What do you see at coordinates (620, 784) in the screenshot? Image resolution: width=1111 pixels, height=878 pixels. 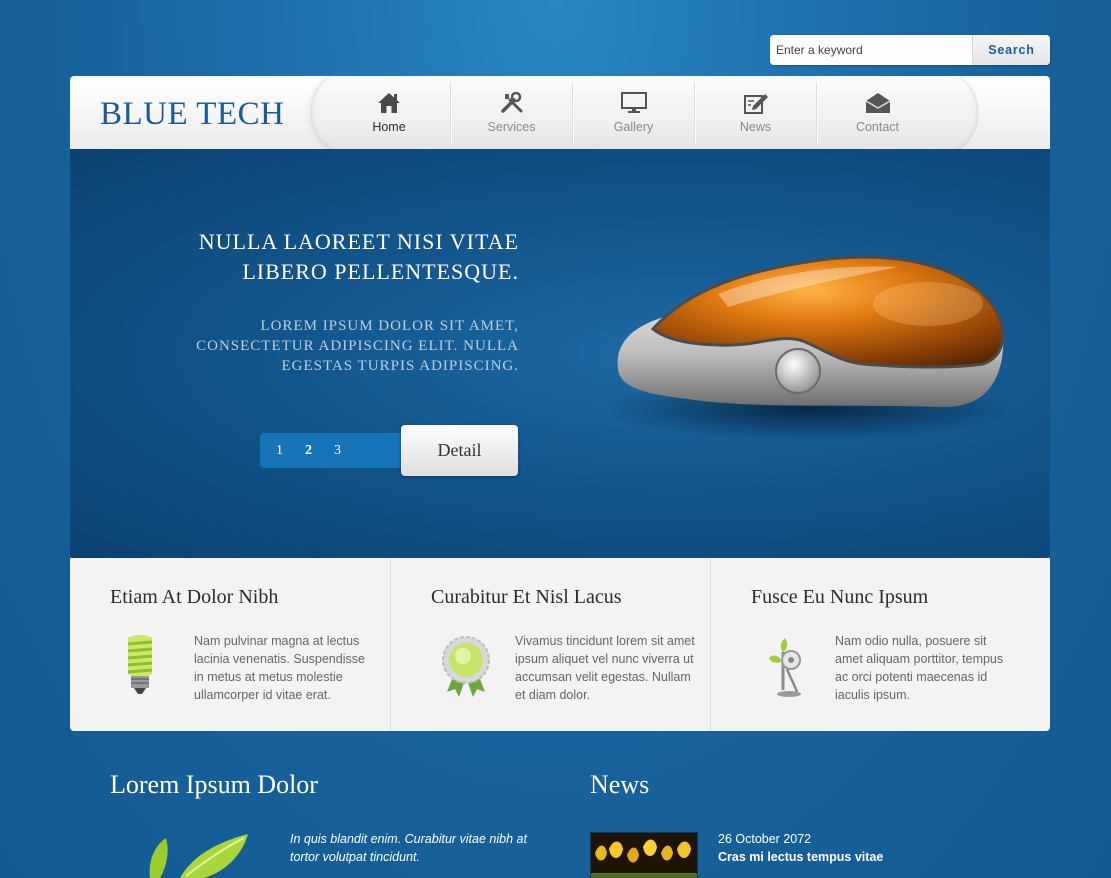 I see `news-section-title: News` at bounding box center [620, 784].